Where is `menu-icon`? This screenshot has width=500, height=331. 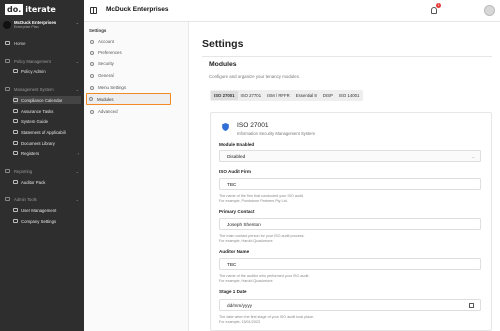
menu-icon is located at coordinates (92, 87).